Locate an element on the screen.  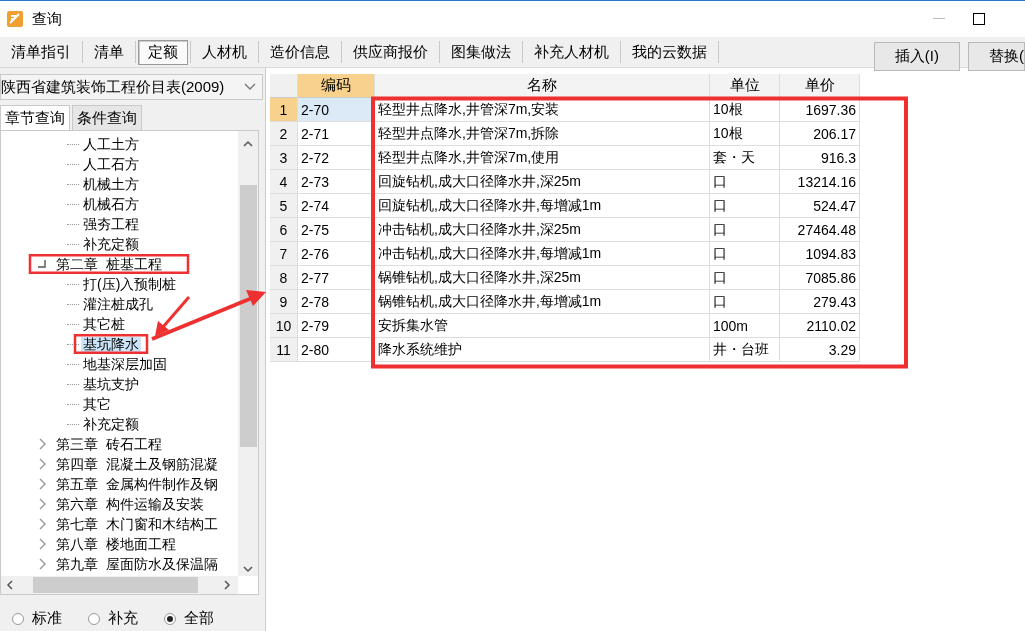
filter-radio: 标准 is located at coordinates (37, 618).